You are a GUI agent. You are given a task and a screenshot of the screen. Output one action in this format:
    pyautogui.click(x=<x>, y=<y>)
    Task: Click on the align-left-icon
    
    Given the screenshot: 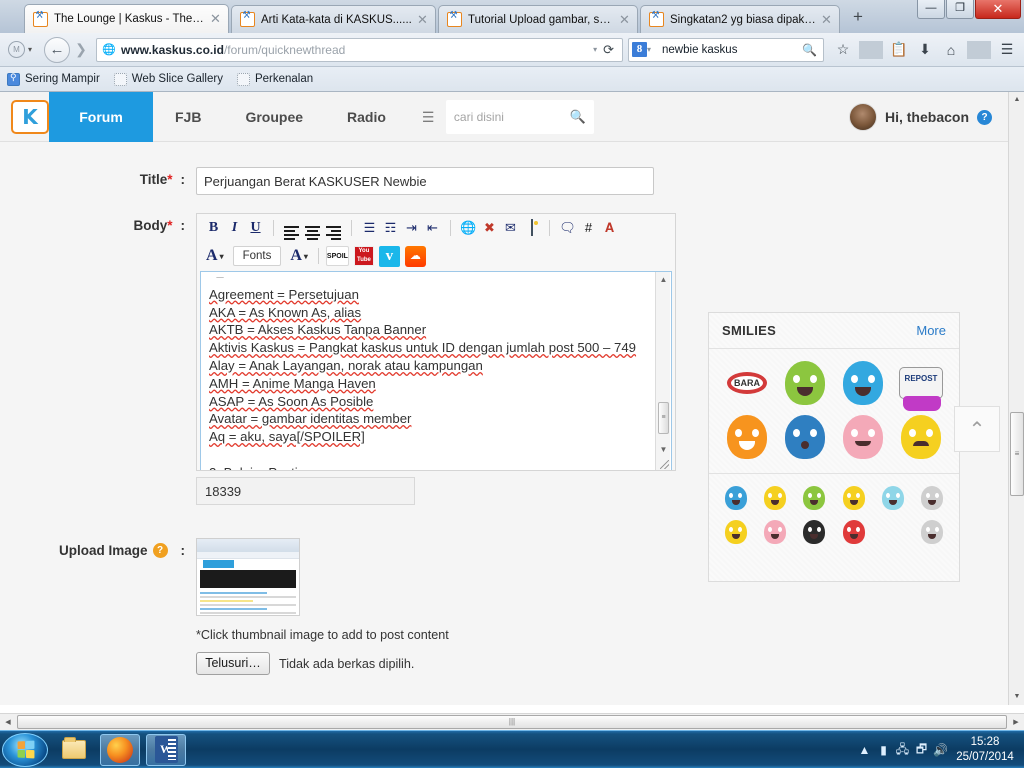 What is the action you would take?
    pyautogui.click(x=291, y=228)
    